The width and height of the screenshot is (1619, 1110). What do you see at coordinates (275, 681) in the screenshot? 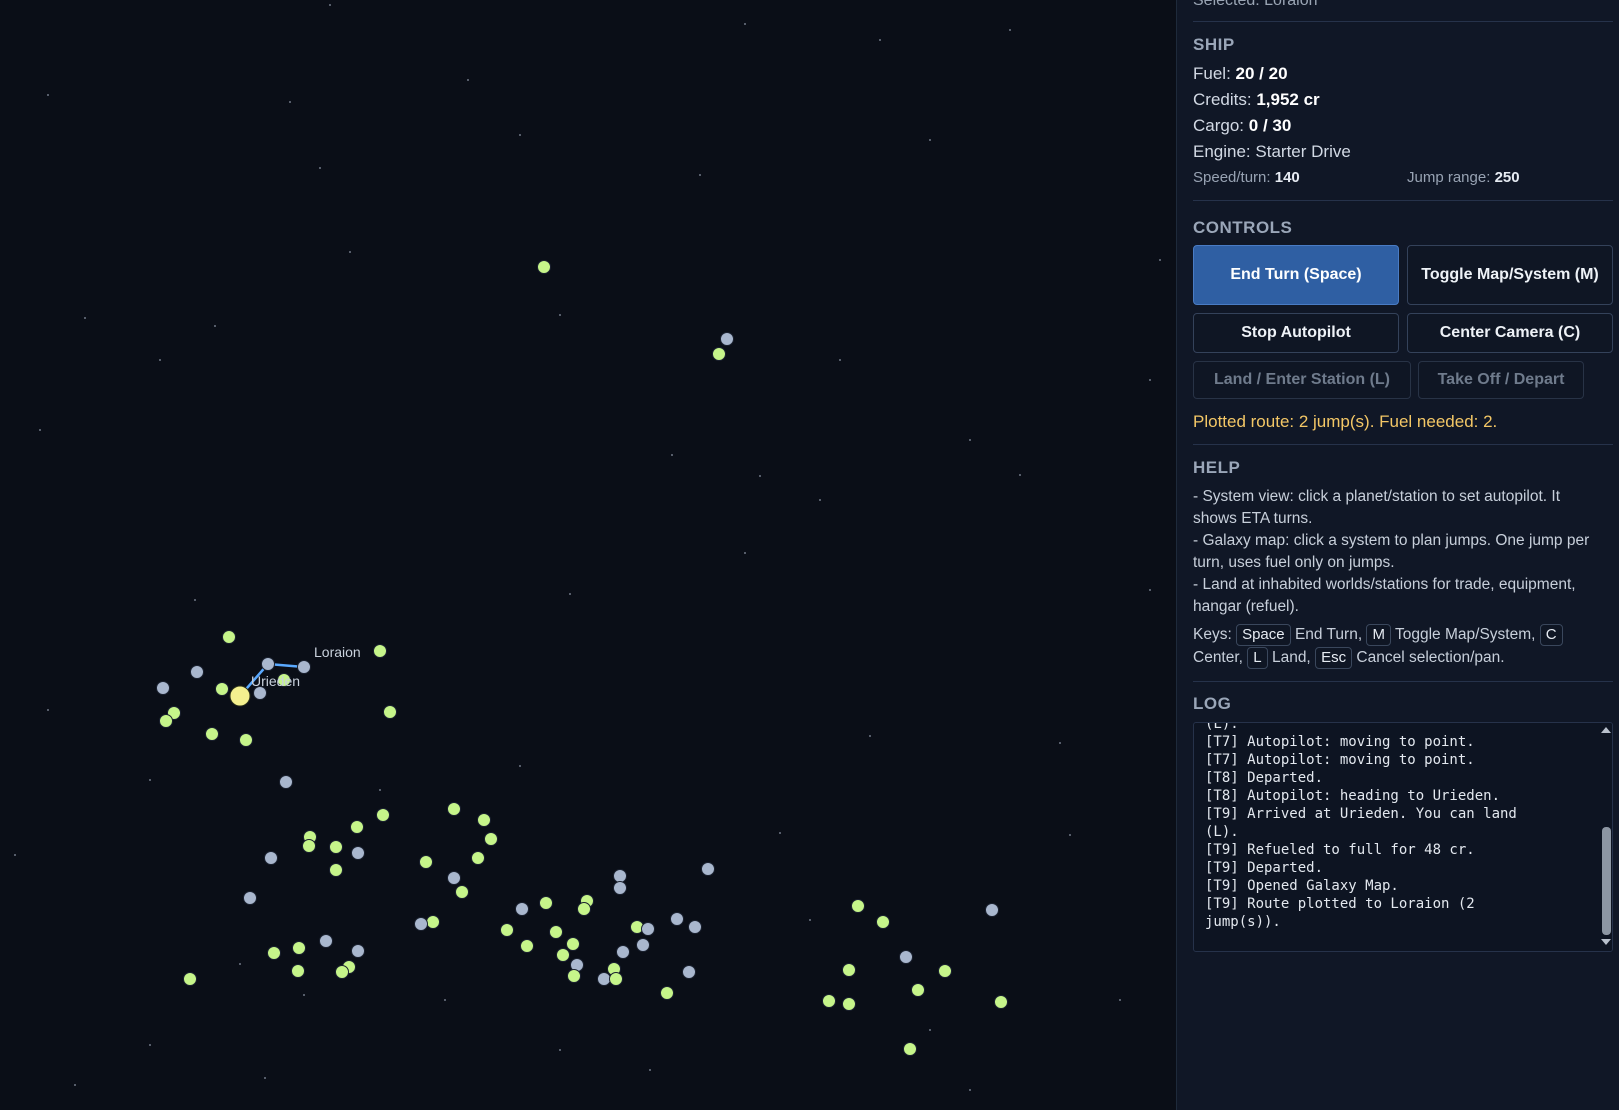
I see `system-label-urieden: Urieden` at bounding box center [275, 681].